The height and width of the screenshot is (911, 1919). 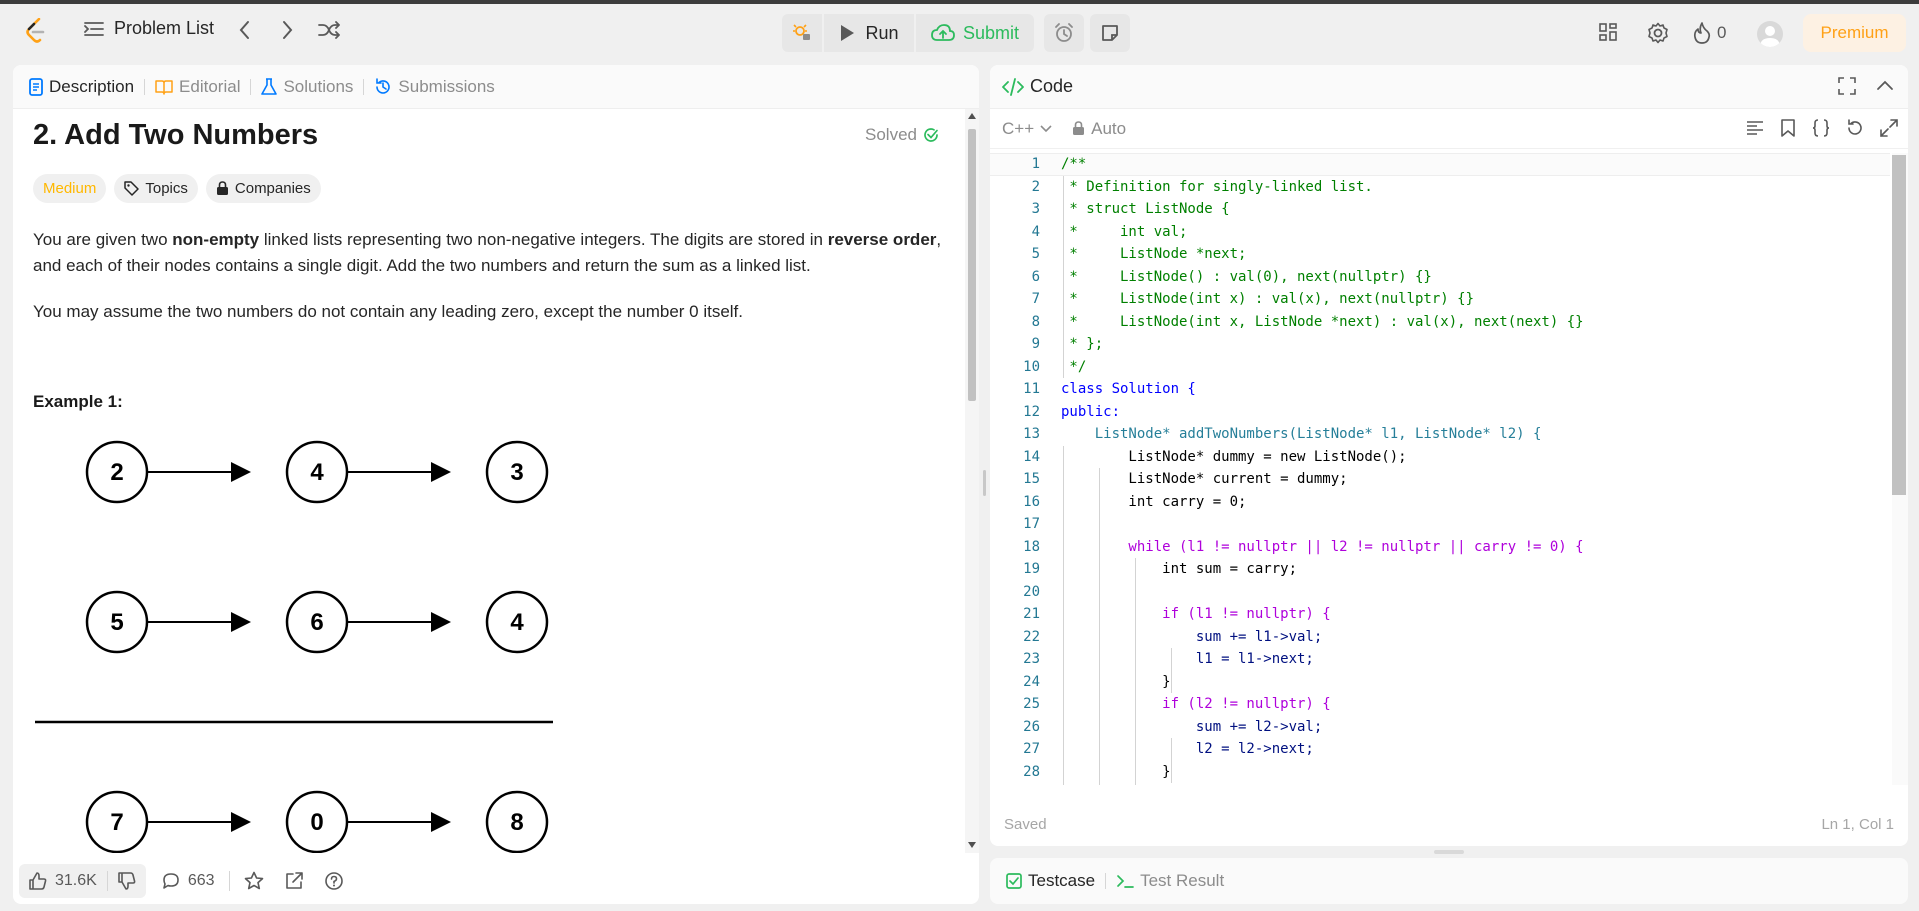 I want to click on editor-scroll-thumb, so click(x=1899, y=325).